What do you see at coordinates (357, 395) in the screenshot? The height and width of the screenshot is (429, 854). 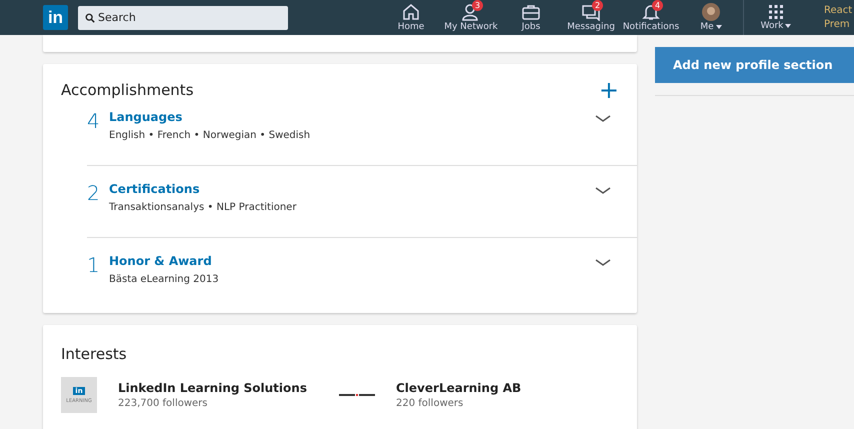 I see `company-logo` at bounding box center [357, 395].